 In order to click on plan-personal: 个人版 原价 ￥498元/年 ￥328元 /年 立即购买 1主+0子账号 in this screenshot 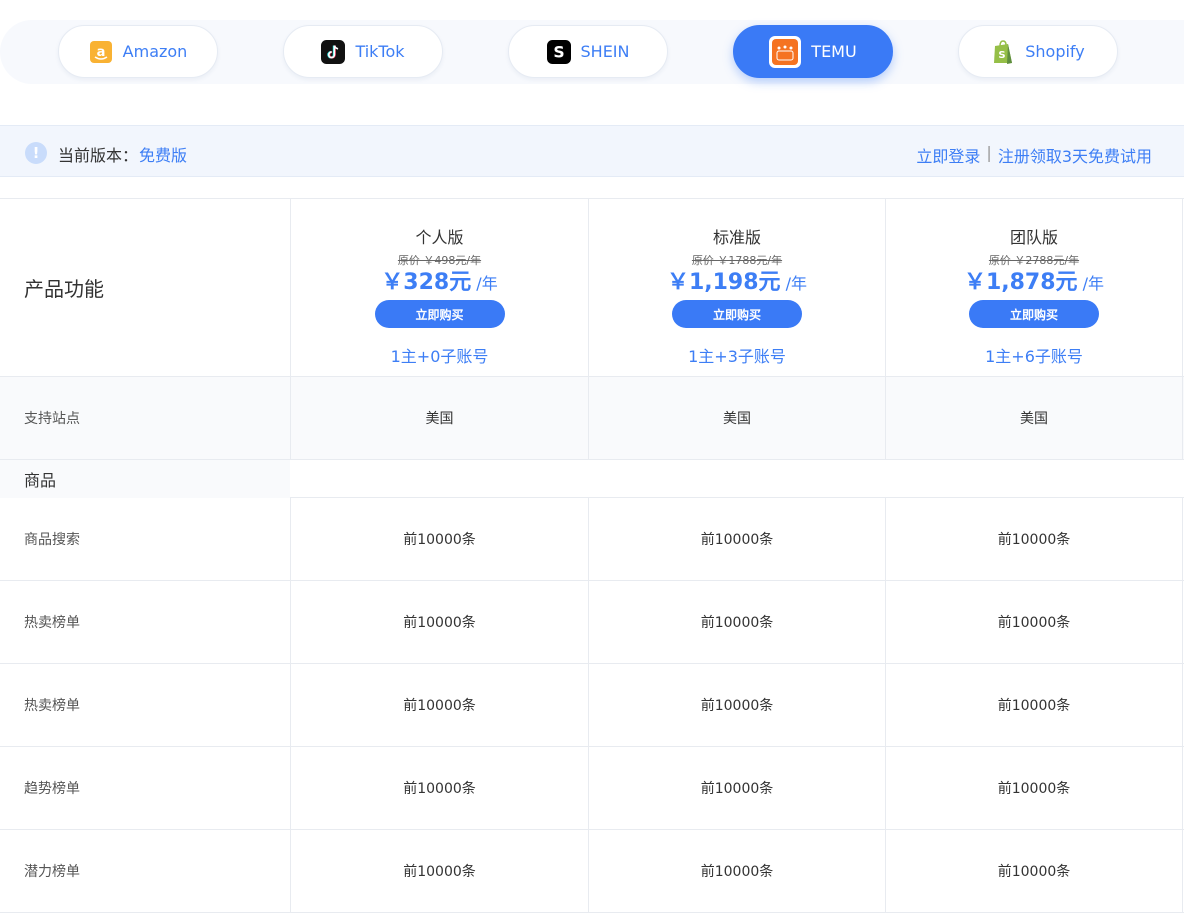, I will do `click(439, 287)`.